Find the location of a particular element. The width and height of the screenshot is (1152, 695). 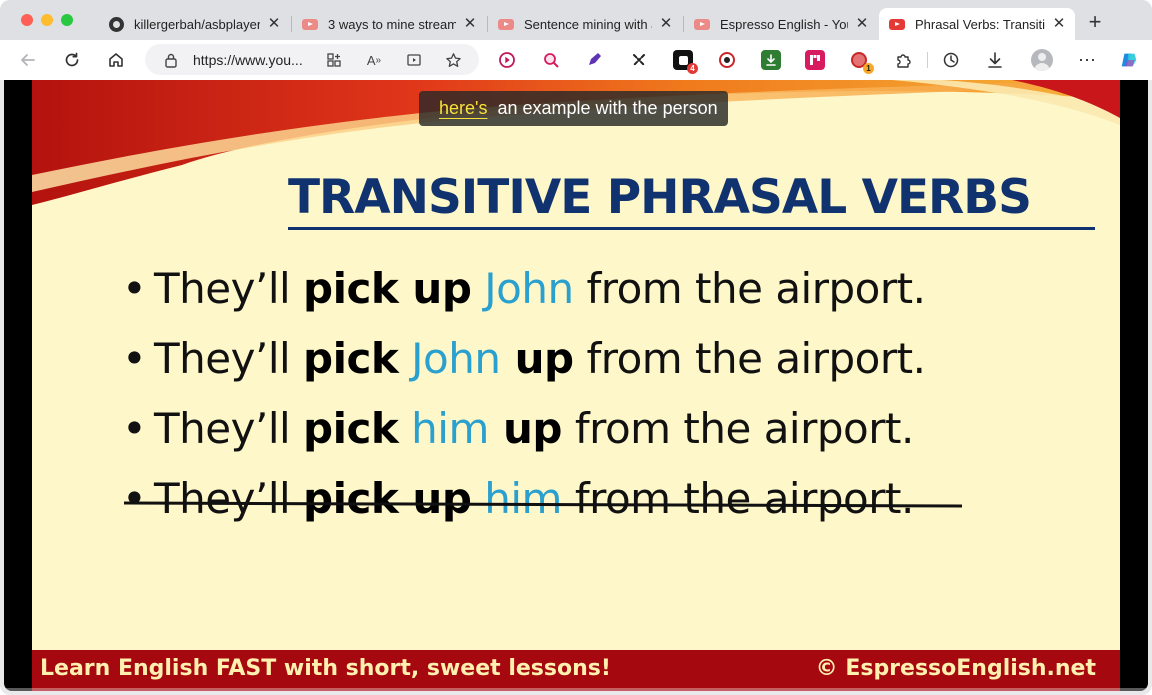

subtitle-text: an example with the person is located at coordinates (607, 108).